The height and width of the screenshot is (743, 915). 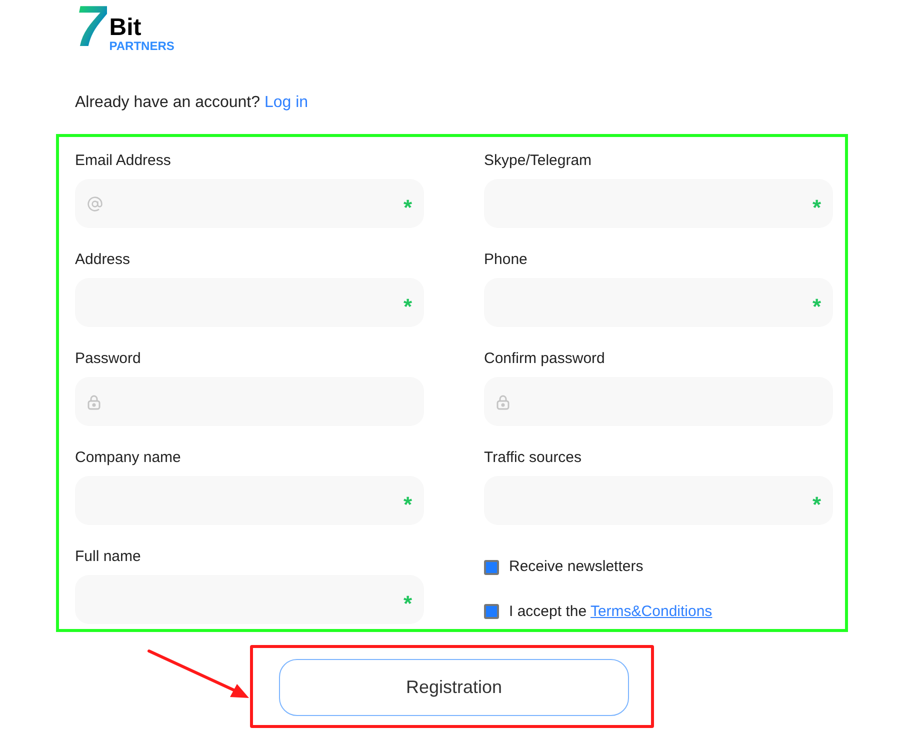 What do you see at coordinates (141, 46) in the screenshot?
I see `logo-subtitle: PARTNERS` at bounding box center [141, 46].